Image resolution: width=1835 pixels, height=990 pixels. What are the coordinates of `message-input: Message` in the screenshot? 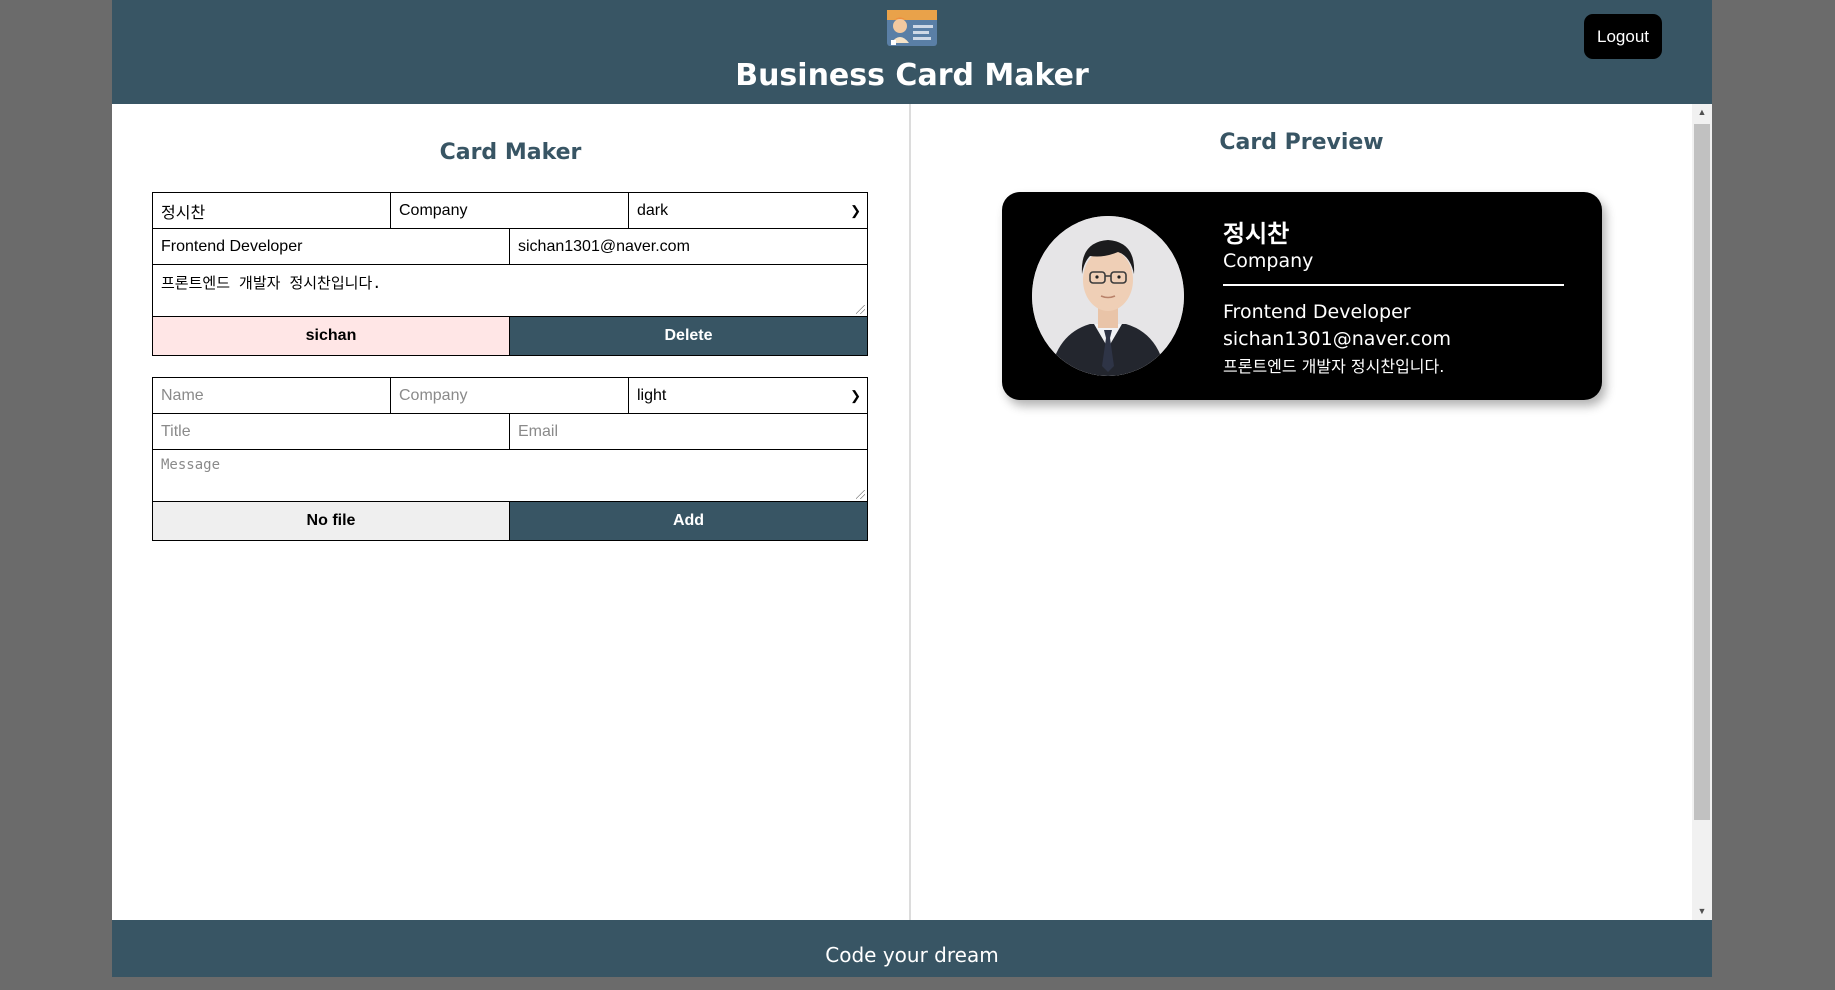 It's located at (510, 475).